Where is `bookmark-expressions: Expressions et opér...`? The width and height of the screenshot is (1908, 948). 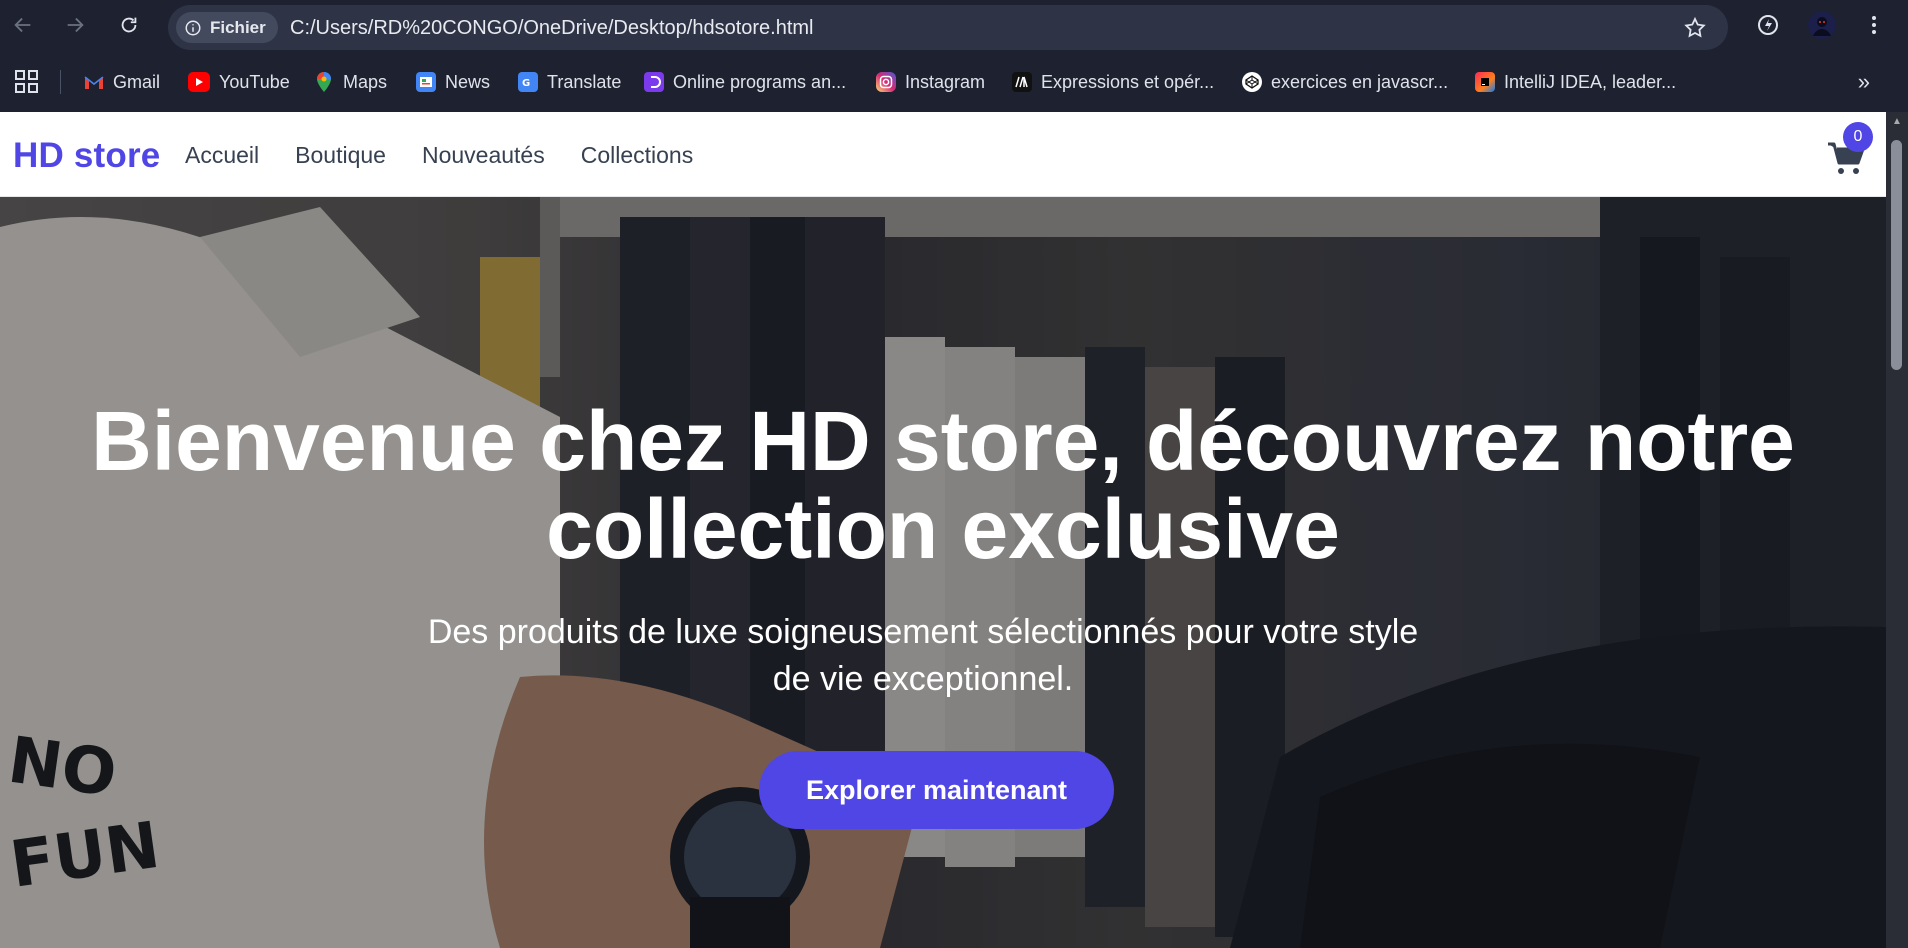 bookmark-expressions: Expressions et opér... is located at coordinates (1113, 82).